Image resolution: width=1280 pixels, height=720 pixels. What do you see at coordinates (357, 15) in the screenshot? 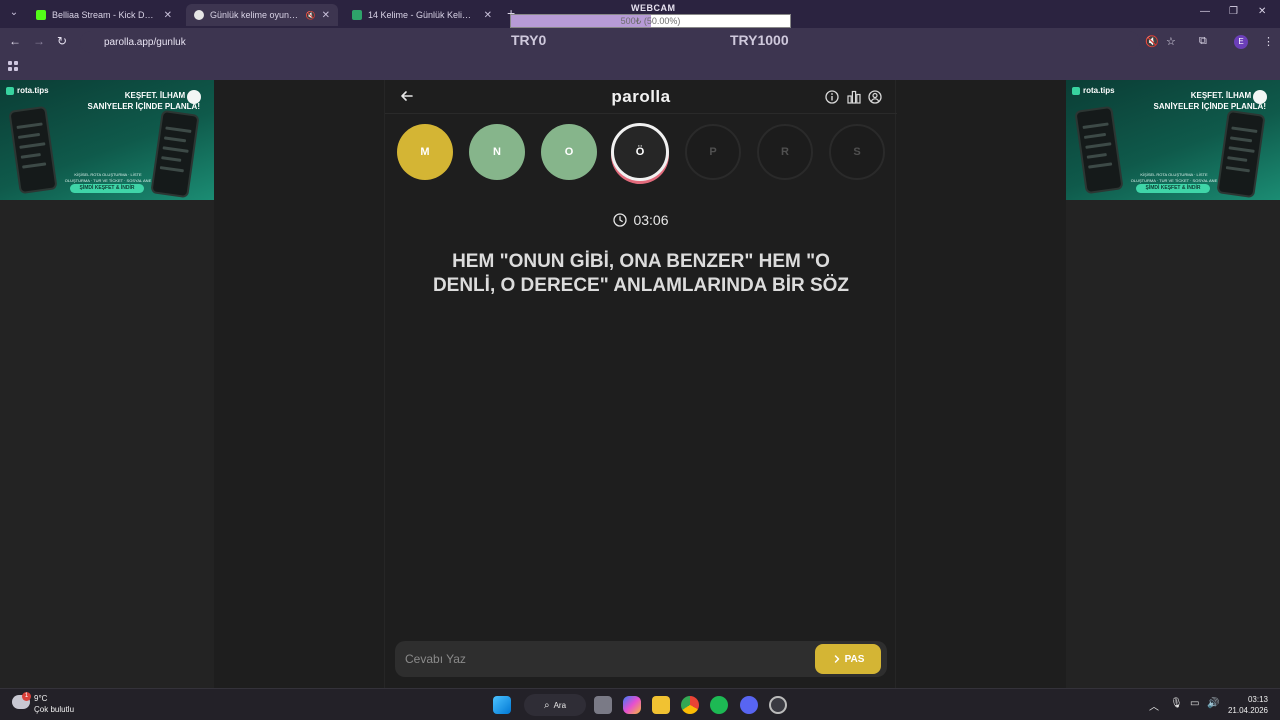
I see `14-kelime-favicon-icon` at bounding box center [357, 15].